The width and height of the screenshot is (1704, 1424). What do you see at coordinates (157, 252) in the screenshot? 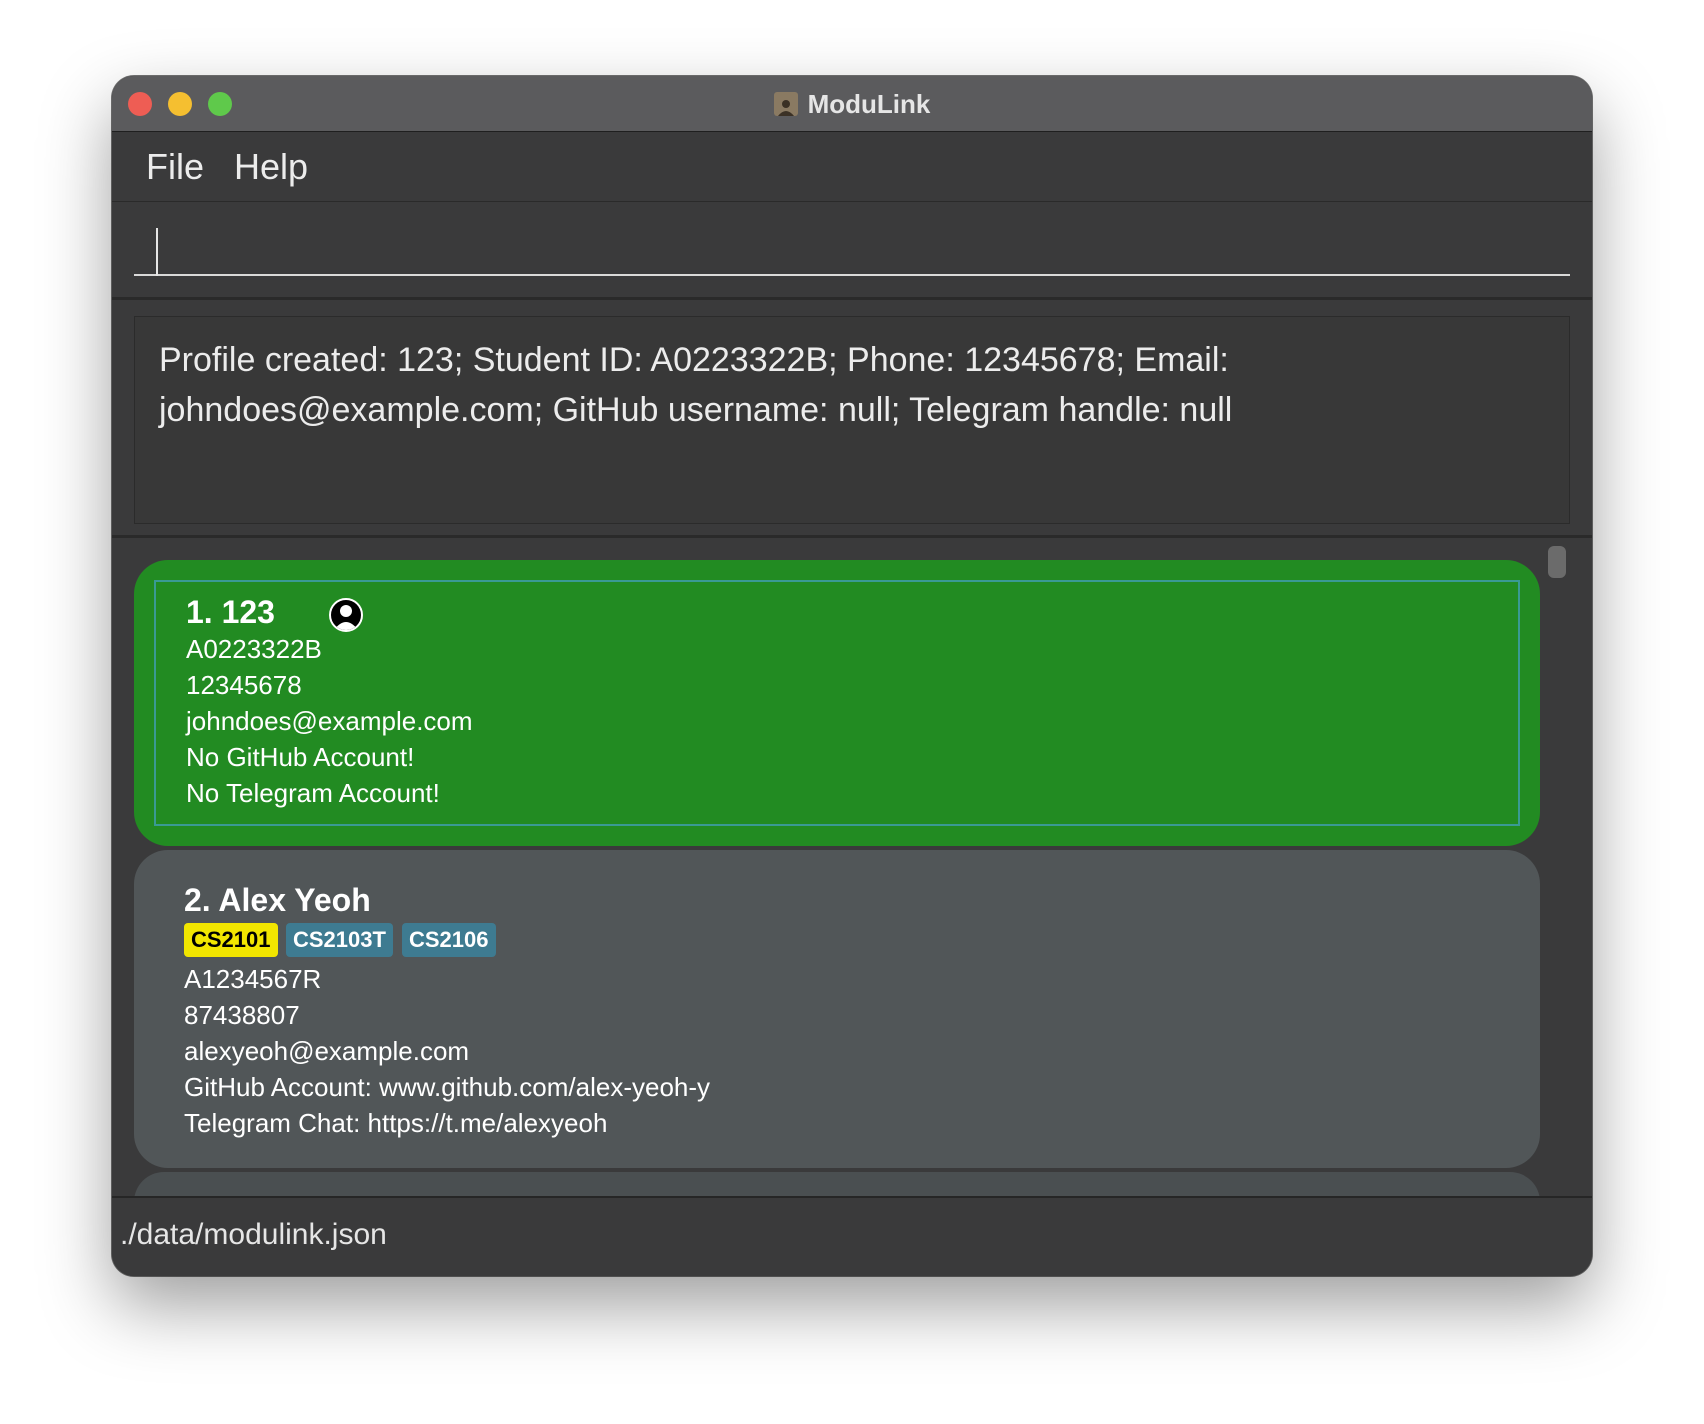
I see `text-caret` at bounding box center [157, 252].